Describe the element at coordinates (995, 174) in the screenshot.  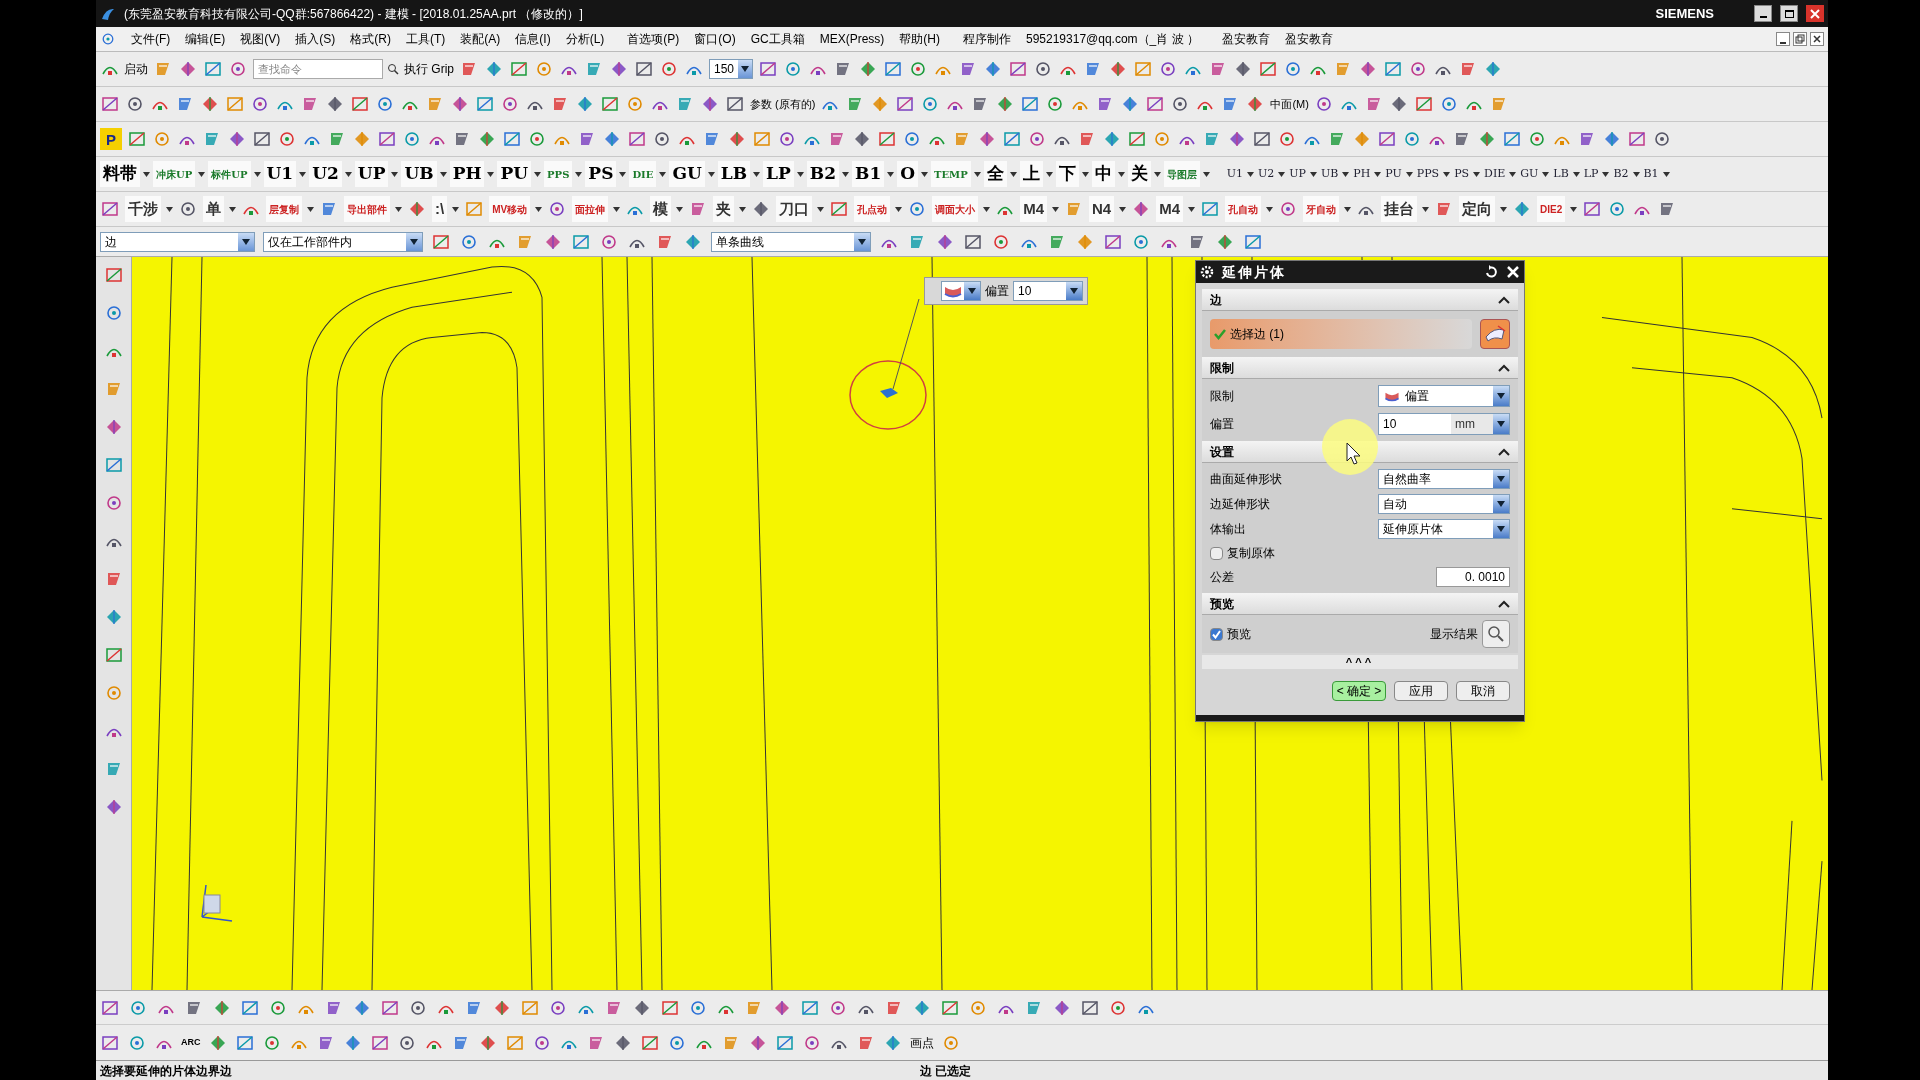
I see `toolbar-button: 全` at that location.